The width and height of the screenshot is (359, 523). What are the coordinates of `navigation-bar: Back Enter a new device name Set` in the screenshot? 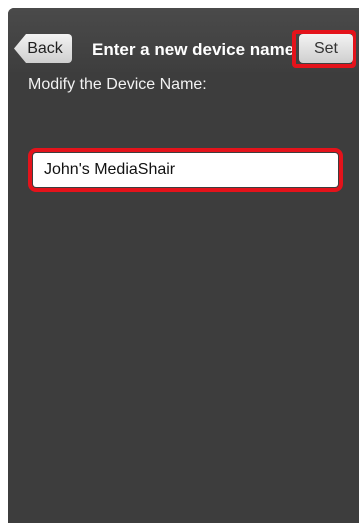 It's located at (183, 40).